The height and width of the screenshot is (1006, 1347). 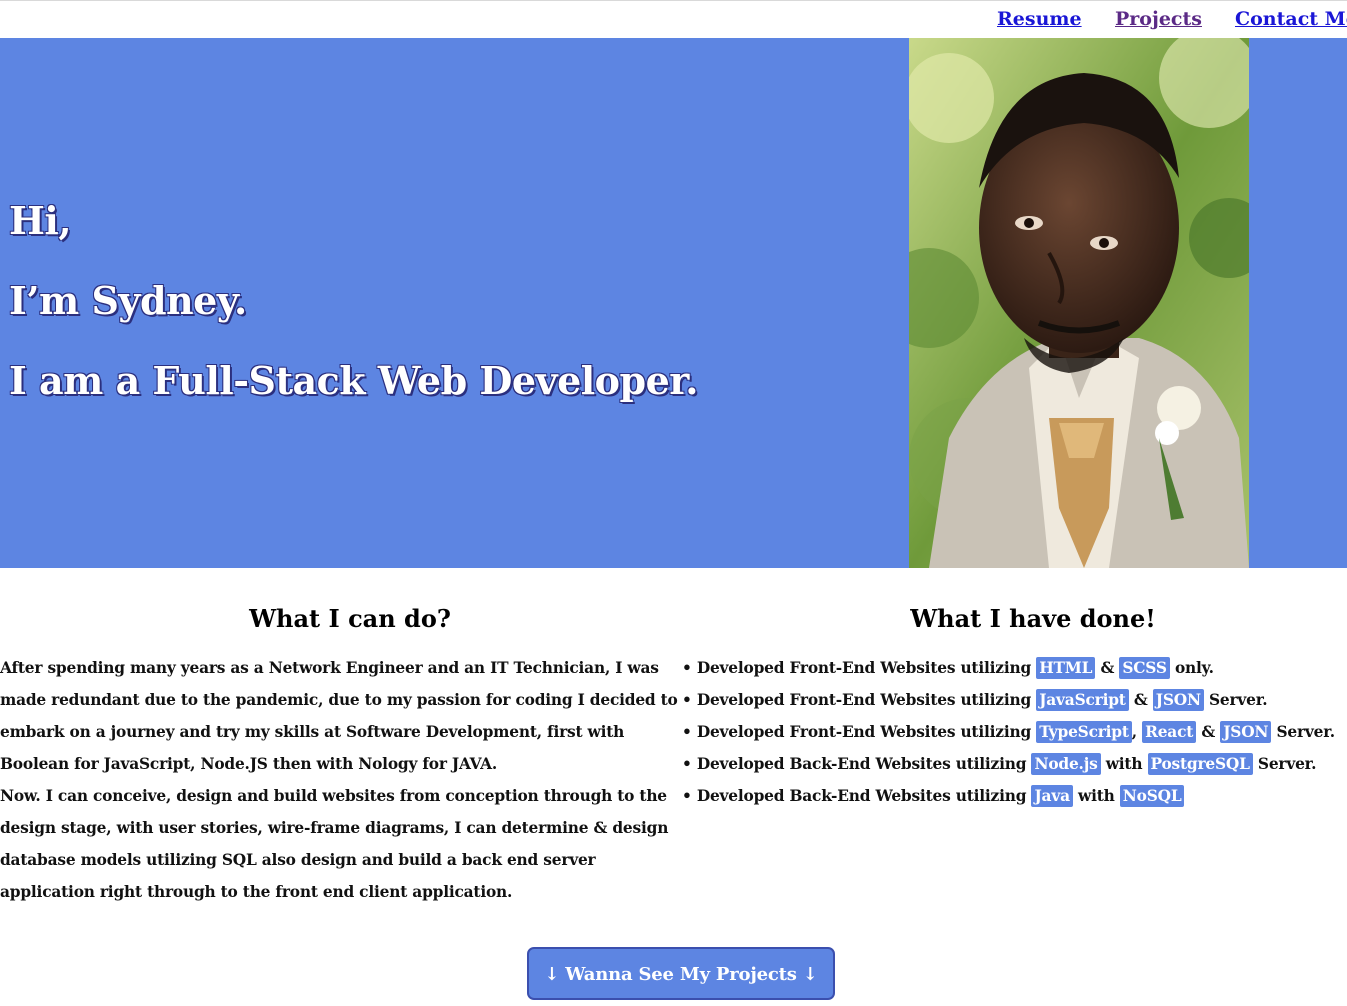 What do you see at coordinates (673, 18) in the screenshot?
I see `top-navigation: Resume Projects Contact Me` at bounding box center [673, 18].